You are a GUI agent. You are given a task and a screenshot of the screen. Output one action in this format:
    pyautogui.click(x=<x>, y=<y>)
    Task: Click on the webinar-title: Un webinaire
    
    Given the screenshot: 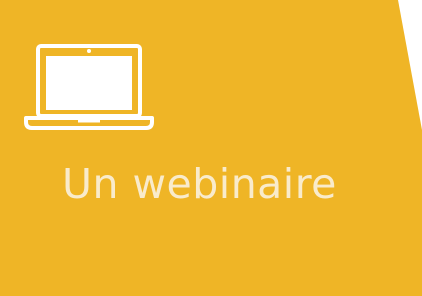 What is the action you would take?
    pyautogui.click(x=199, y=184)
    